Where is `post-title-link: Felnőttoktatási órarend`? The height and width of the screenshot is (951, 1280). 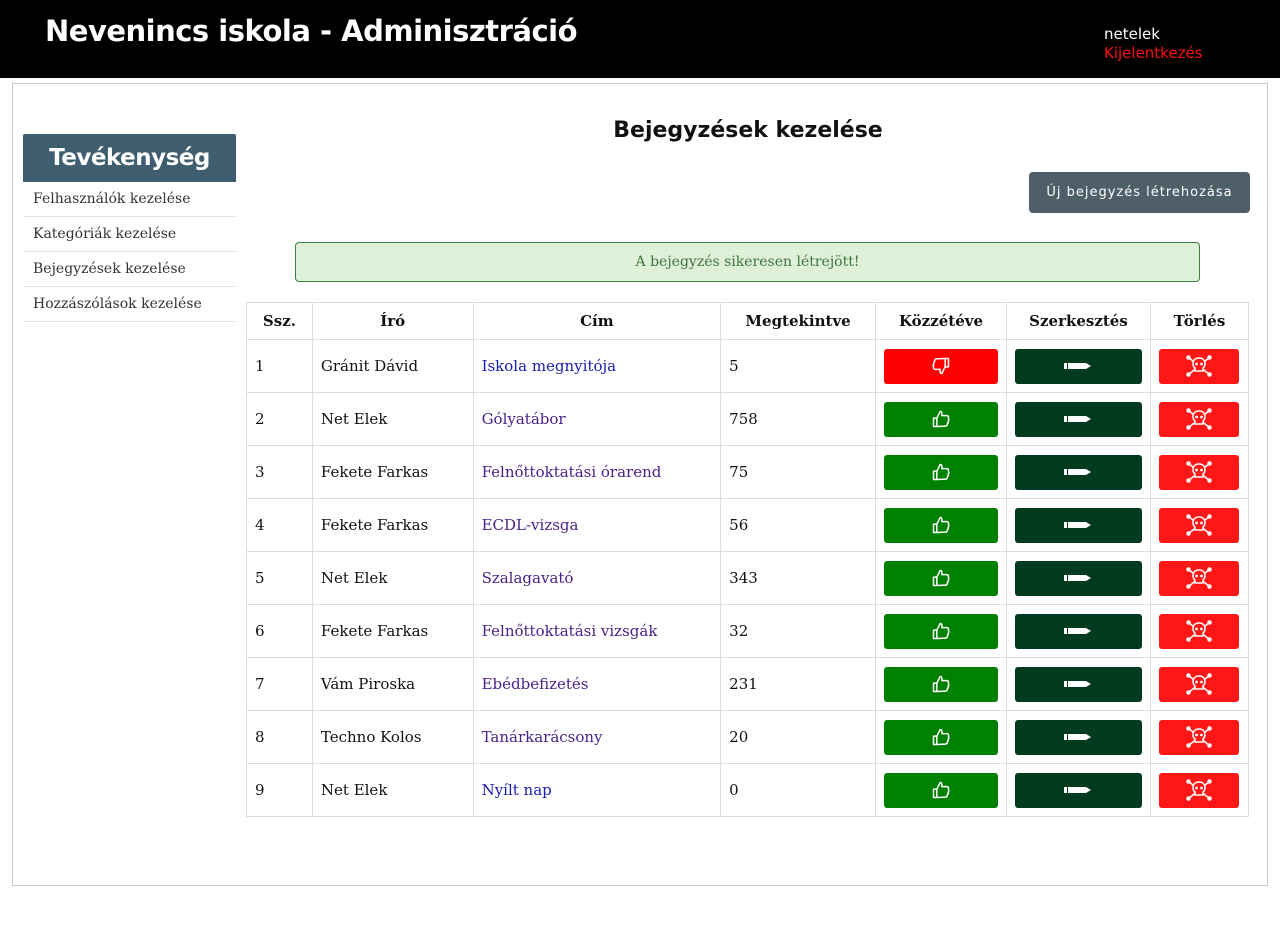
post-title-link: Felnőttoktatási órarend is located at coordinates (572, 472).